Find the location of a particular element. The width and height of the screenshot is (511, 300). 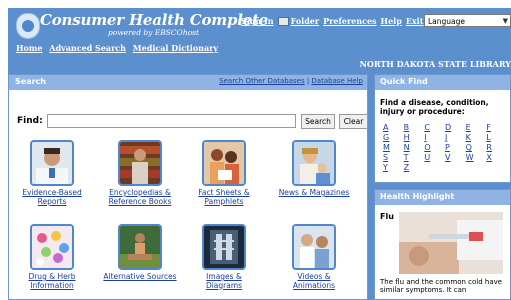

meditation-photo-icon is located at coordinates (140, 247).